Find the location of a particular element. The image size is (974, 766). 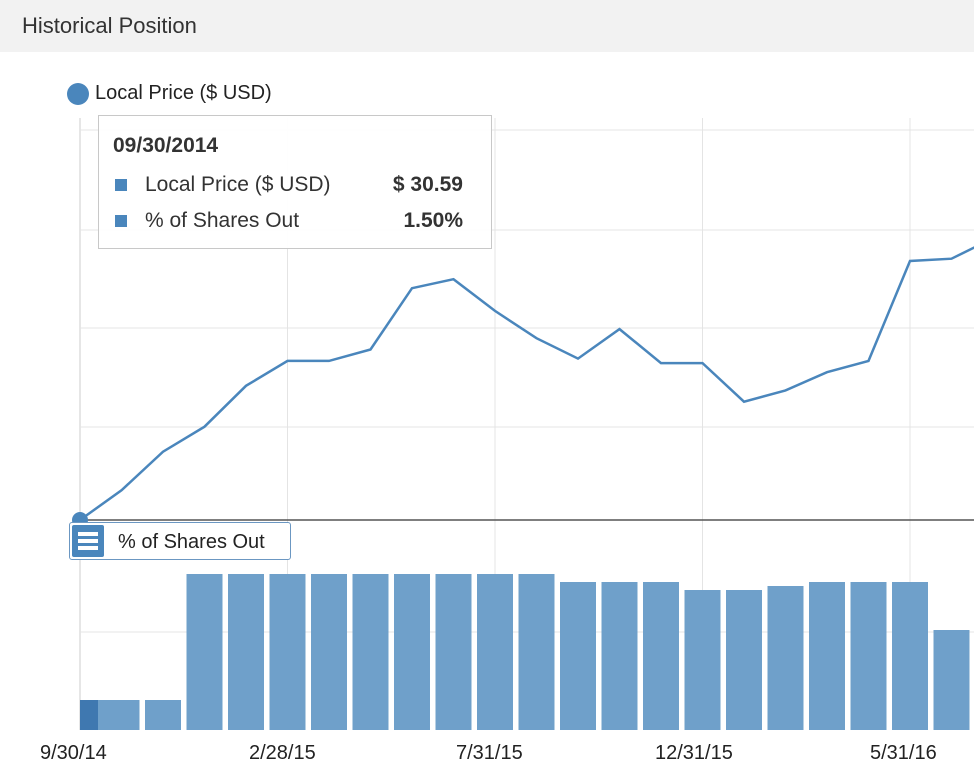

x-tick-label: 12/31/15 is located at coordinates (694, 753).